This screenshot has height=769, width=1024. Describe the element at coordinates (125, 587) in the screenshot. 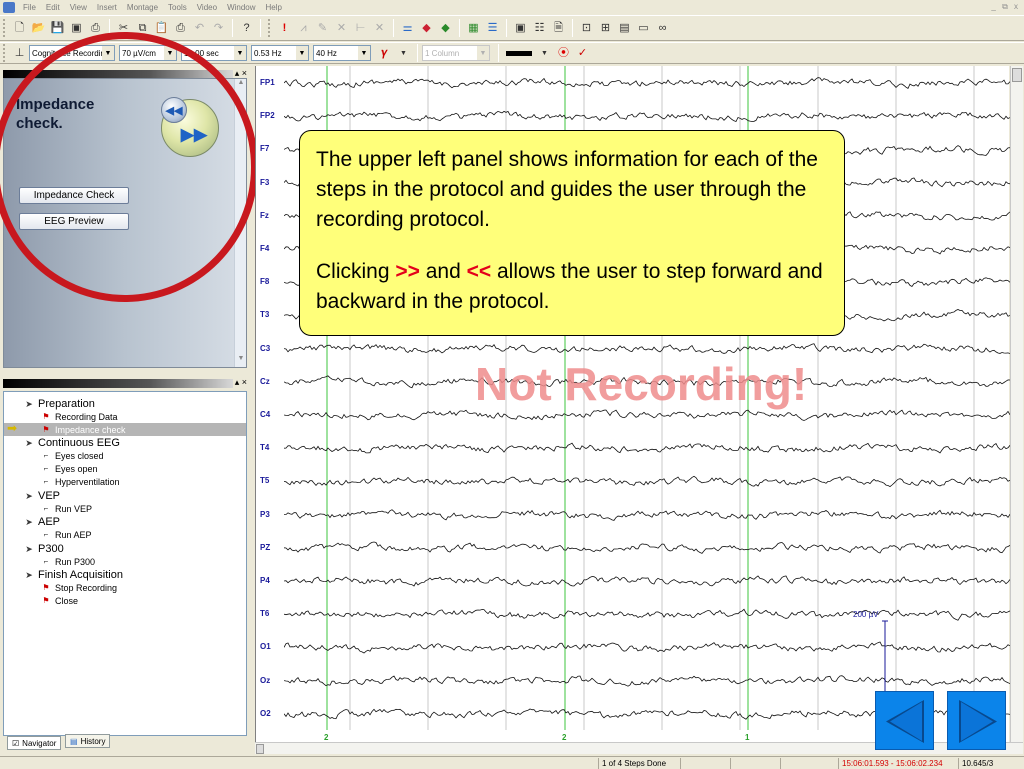

I see `tree-item: ⚑ Stop Recording` at that location.